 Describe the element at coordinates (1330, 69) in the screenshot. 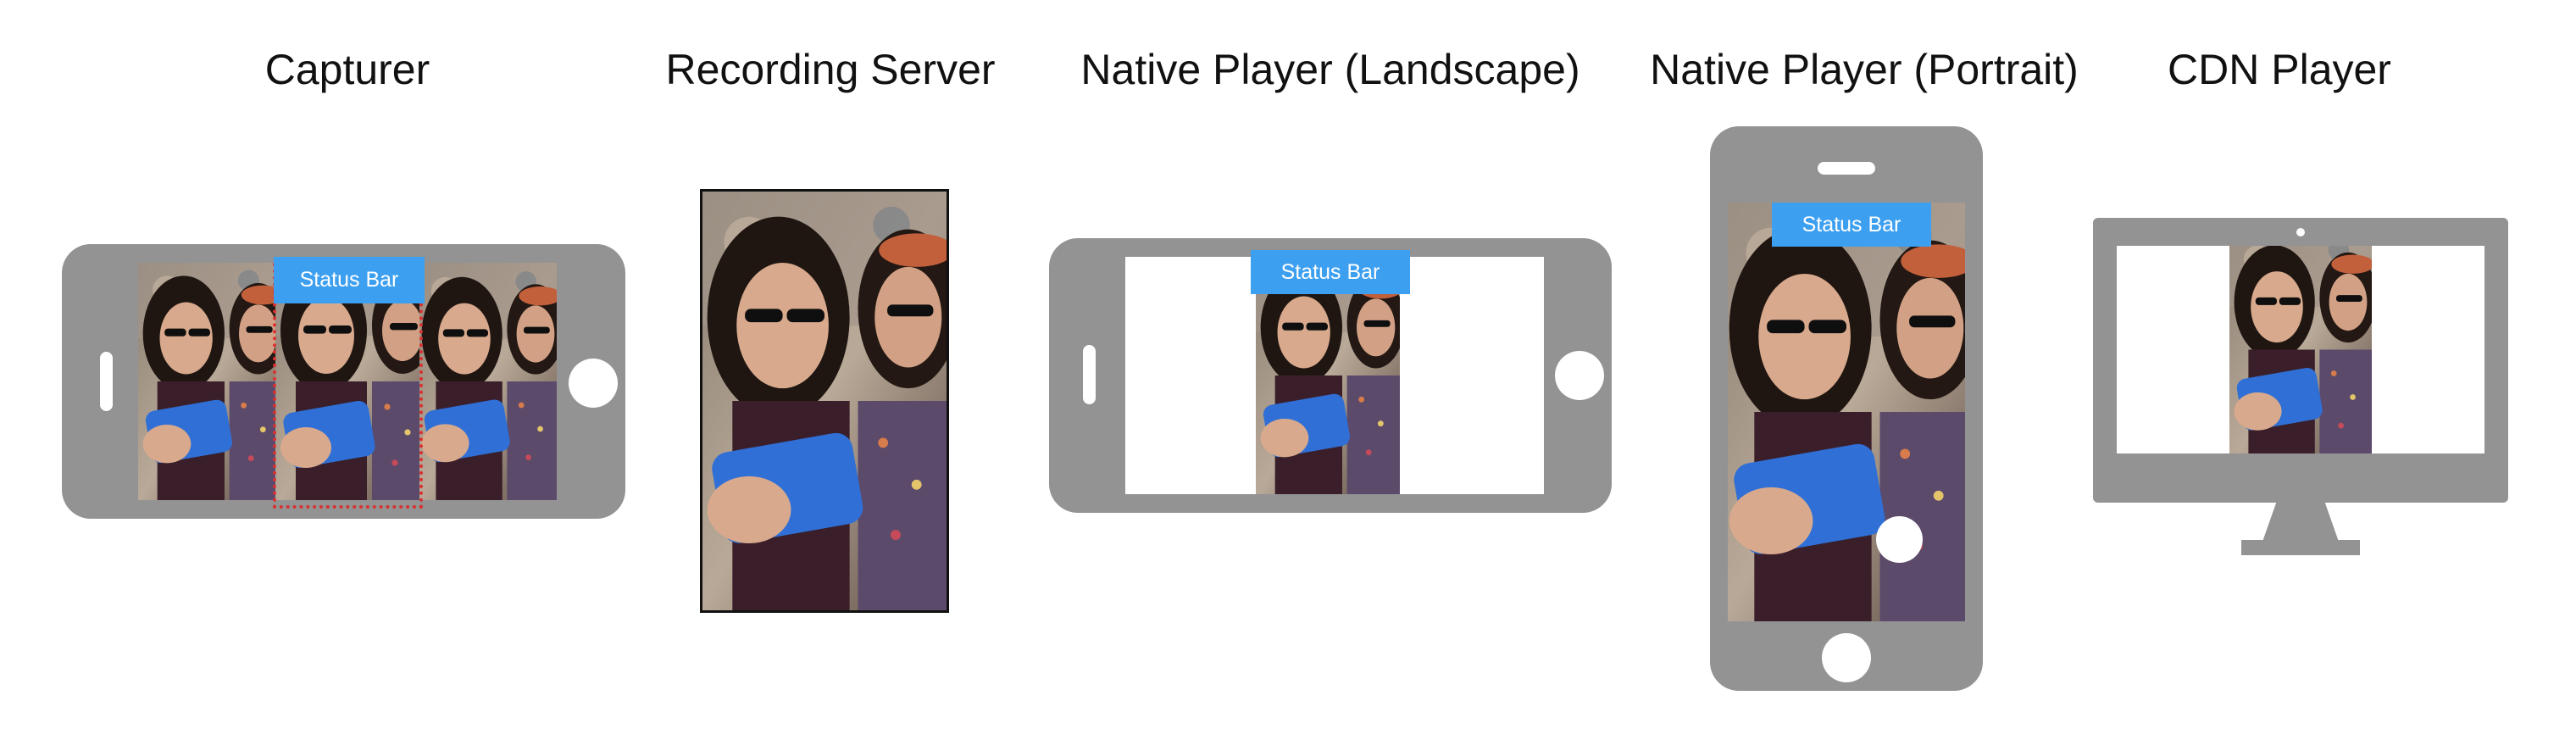

I see `column-title-native-landscape: Native Player (Landscape)` at that location.